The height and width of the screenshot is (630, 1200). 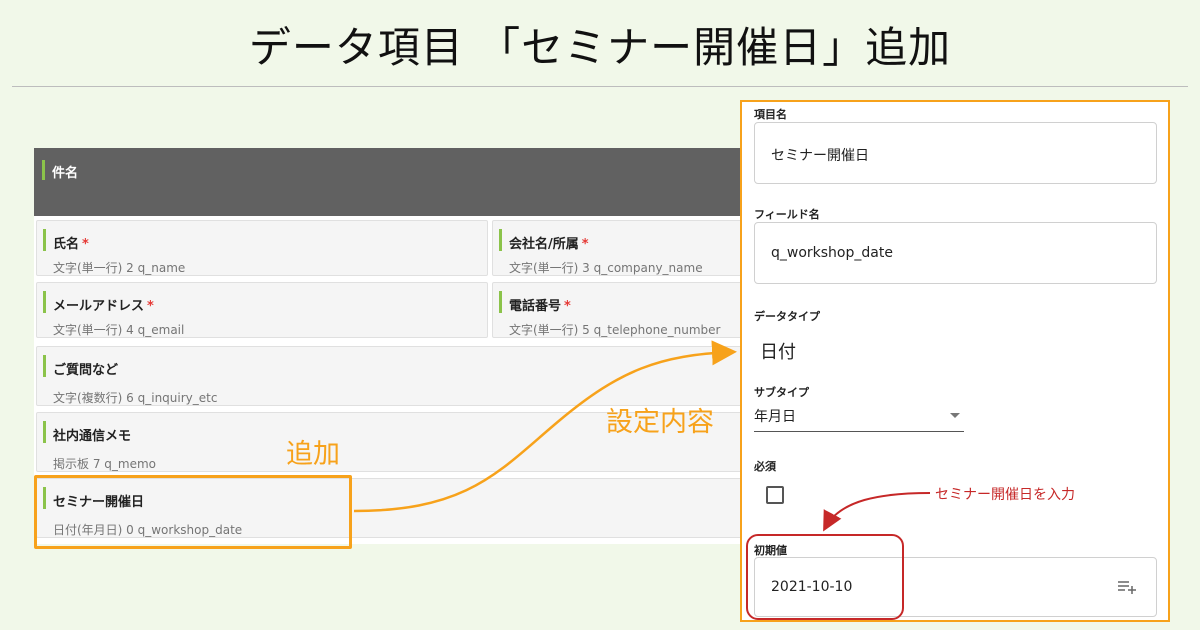 I want to click on item-name-input: セミナー開催日, so click(x=955, y=153).